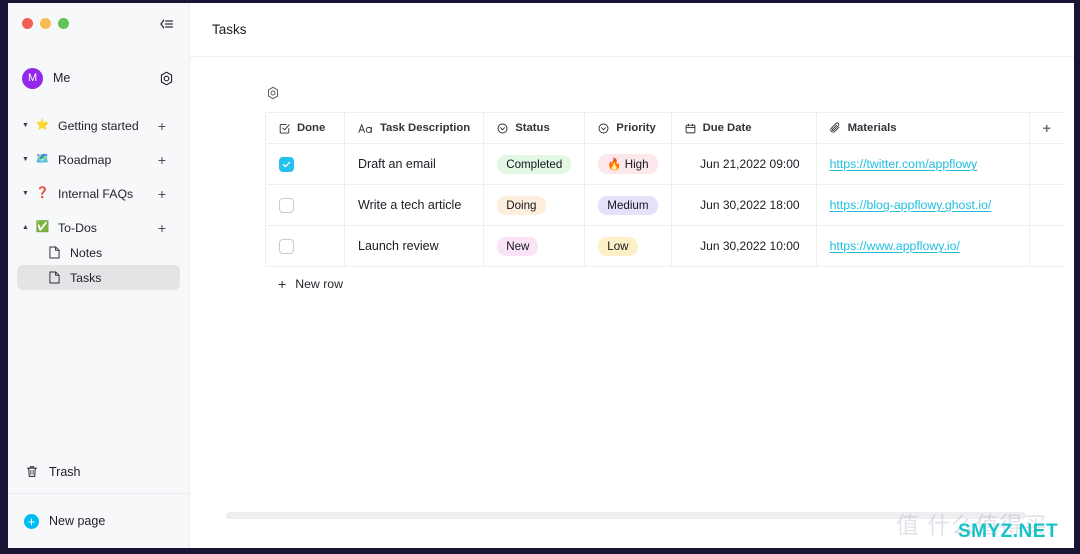  Describe the element at coordinates (98, 252) in the screenshot. I see `sidebar-item-notes: Notes` at that location.